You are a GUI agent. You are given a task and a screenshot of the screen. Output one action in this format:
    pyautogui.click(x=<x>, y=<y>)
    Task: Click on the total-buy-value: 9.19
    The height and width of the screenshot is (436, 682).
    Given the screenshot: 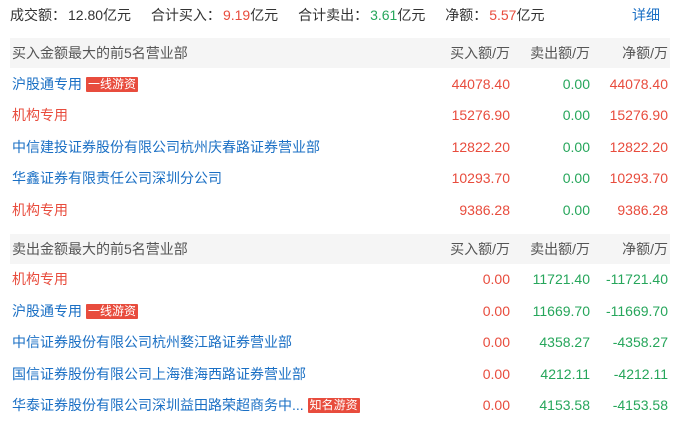 What is the action you would take?
    pyautogui.click(x=236, y=15)
    